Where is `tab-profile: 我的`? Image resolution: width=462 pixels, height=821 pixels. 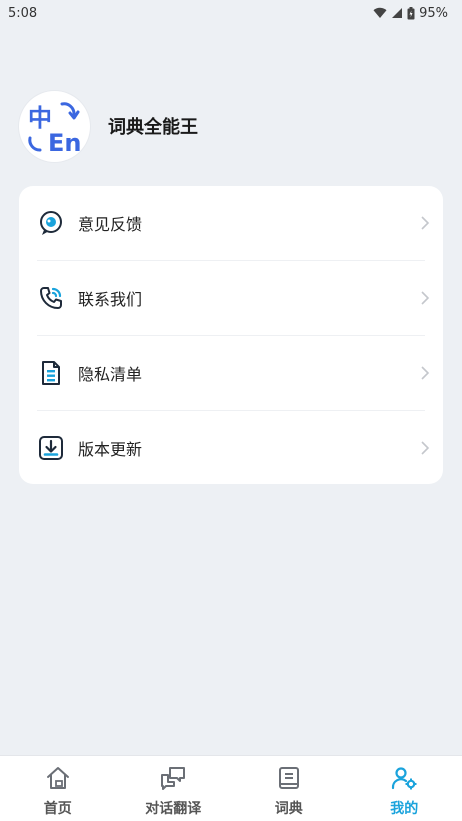 tab-profile: 我的 is located at coordinates (404, 788).